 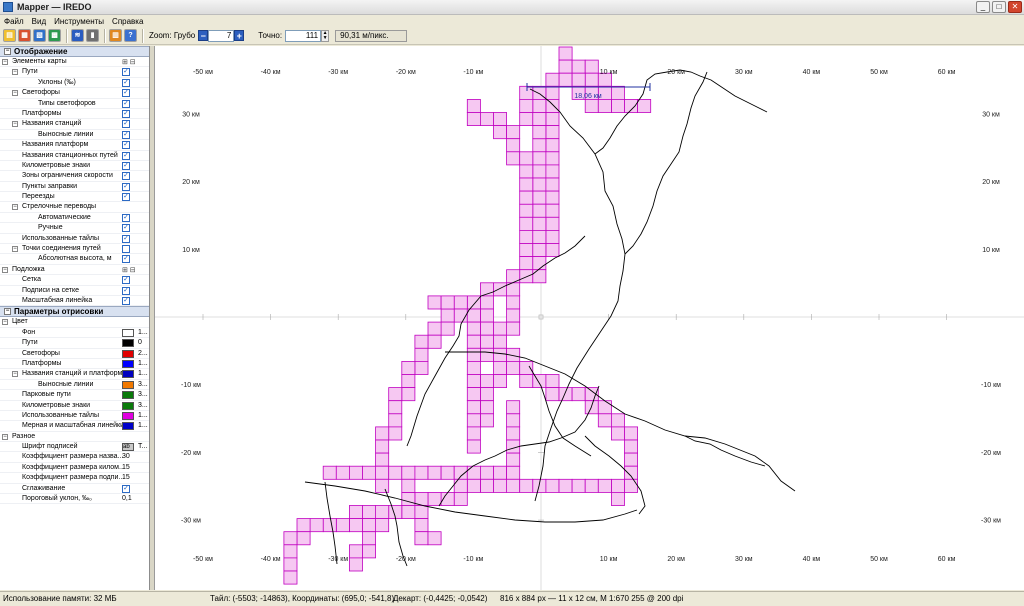 What do you see at coordinates (74, 489) in the screenshot?
I see `property-row: Сглаживание ✓` at bounding box center [74, 489].